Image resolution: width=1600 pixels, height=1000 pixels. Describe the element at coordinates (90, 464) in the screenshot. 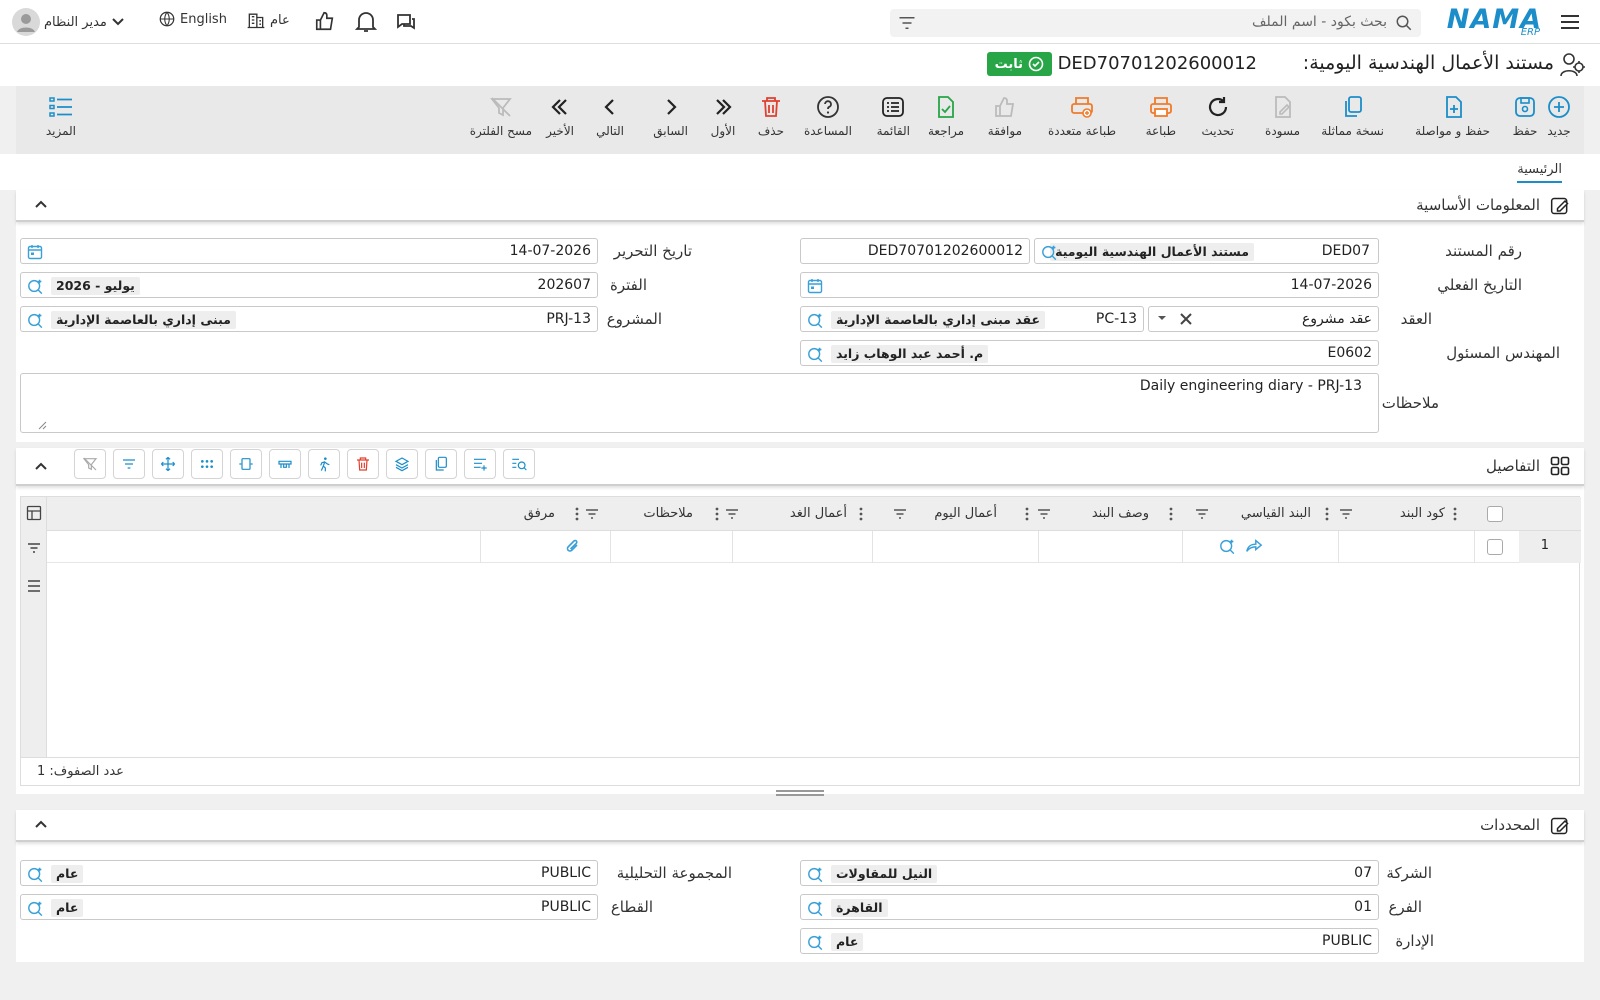

I see `grid-clear-filter-button` at that location.